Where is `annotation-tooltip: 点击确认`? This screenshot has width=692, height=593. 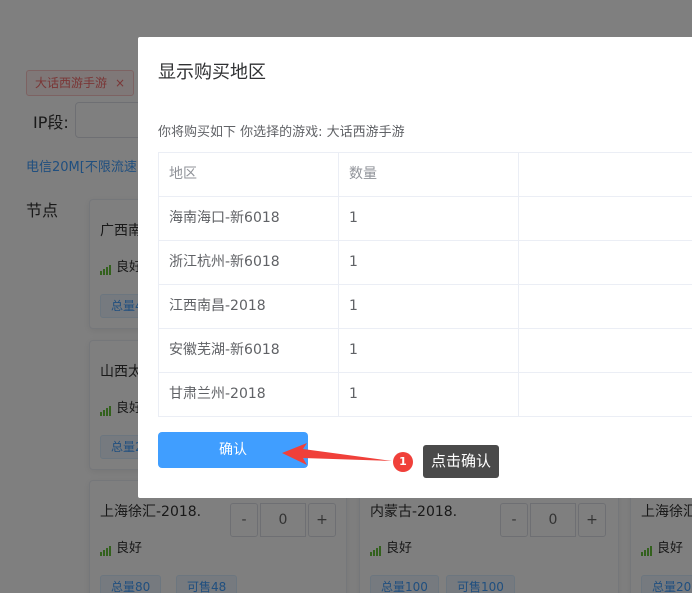
annotation-tooltip: 点击确认 is located at coordinates (461, 461).